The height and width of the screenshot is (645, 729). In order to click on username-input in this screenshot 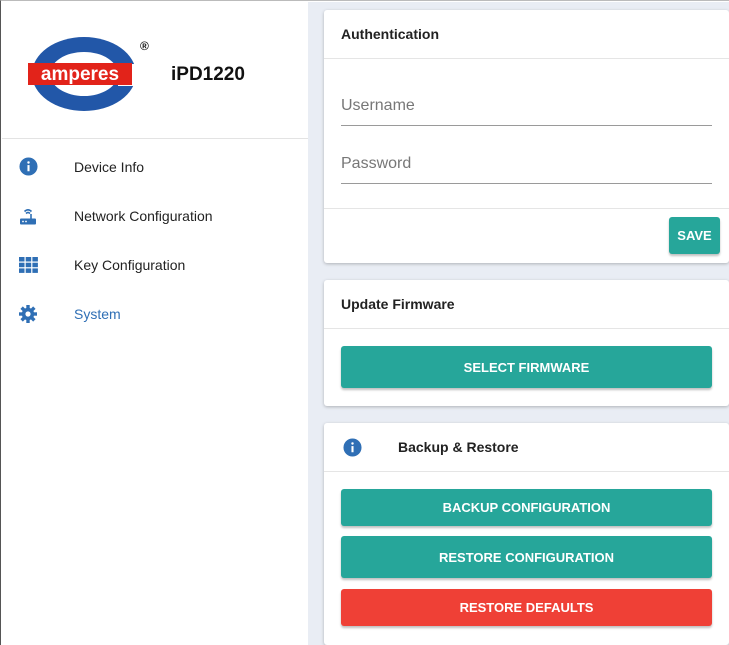, I will do `click(526, 105)`.